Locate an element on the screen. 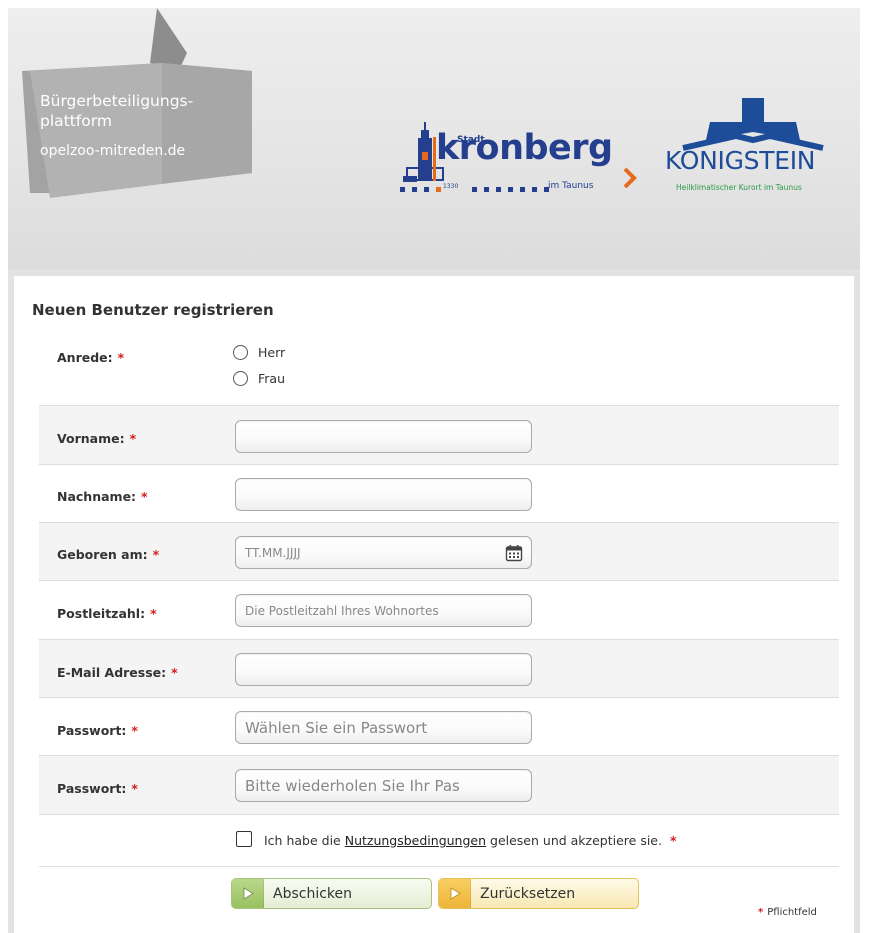 The image size is (869, 933). password-repeat-input-placeholder: Bitte wiederholen Sie Ihr Pas is located at coordinates (352, 785).